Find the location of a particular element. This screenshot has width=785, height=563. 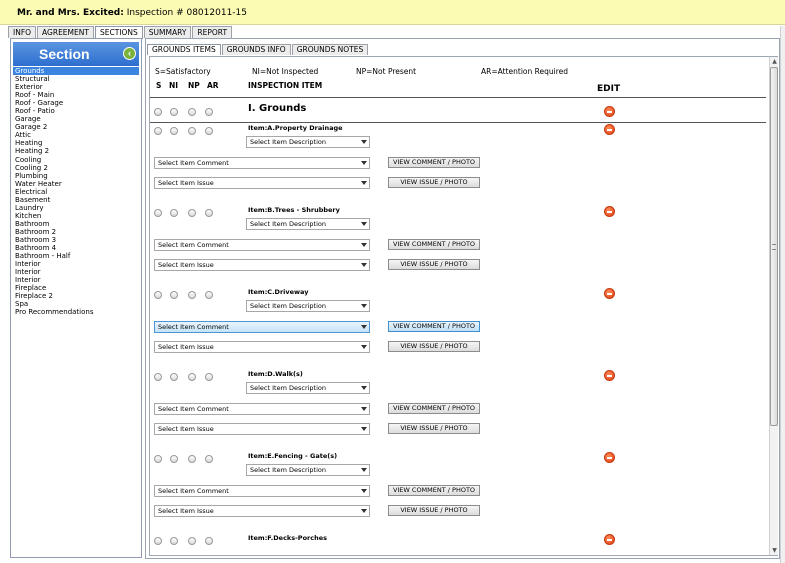

sidebar-item: Pro Recommendations is located at coordinates (76, 312).